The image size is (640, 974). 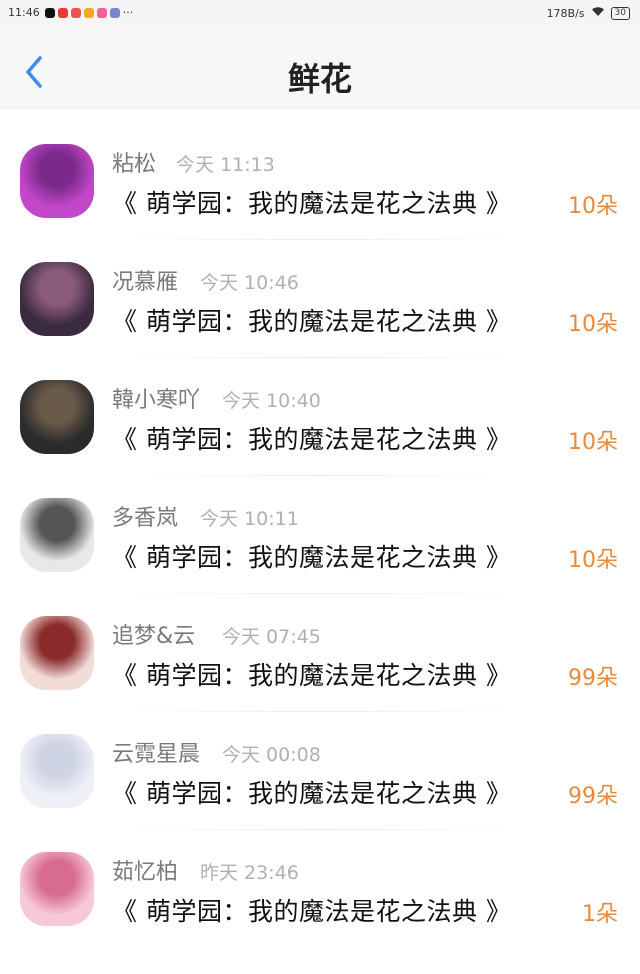 What do you see at coordinates (320, 889) in the screenshot?
I see `list-item: 茹忆柏 昨天 23:46 《 萌学园：我的魔法是花之法典 》 1朵` at bounding box center [320, 889].